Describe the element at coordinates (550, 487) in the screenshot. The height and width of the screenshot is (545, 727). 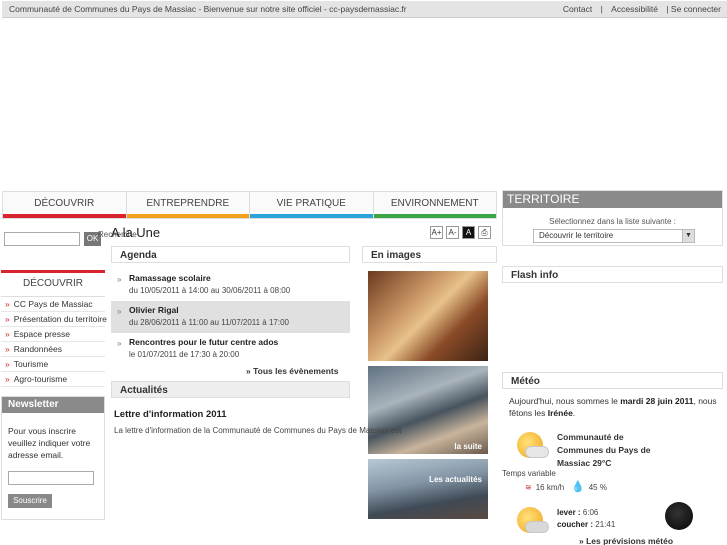
I see `wind-speed: 16 km/h` at that location.